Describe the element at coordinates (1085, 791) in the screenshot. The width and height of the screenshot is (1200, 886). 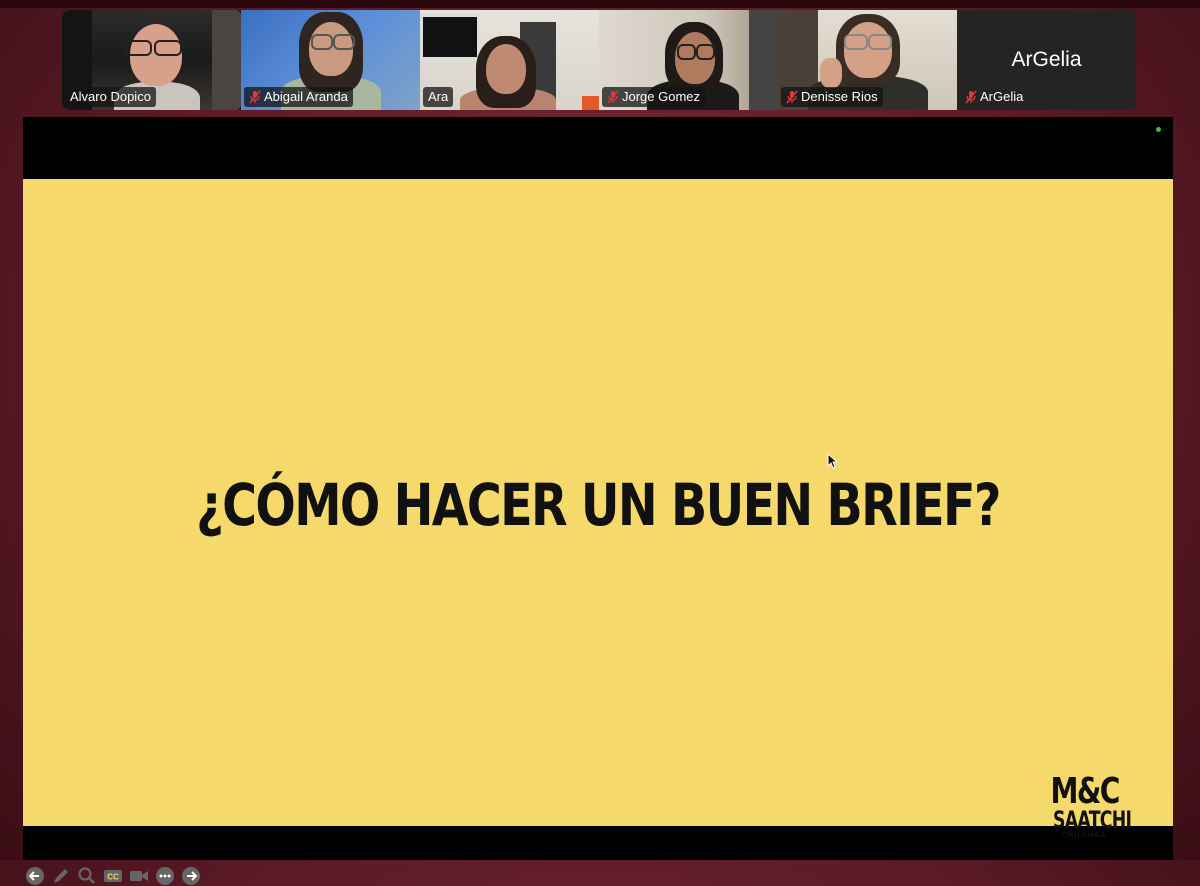
I see `logo-line-1: M&C` at that location.